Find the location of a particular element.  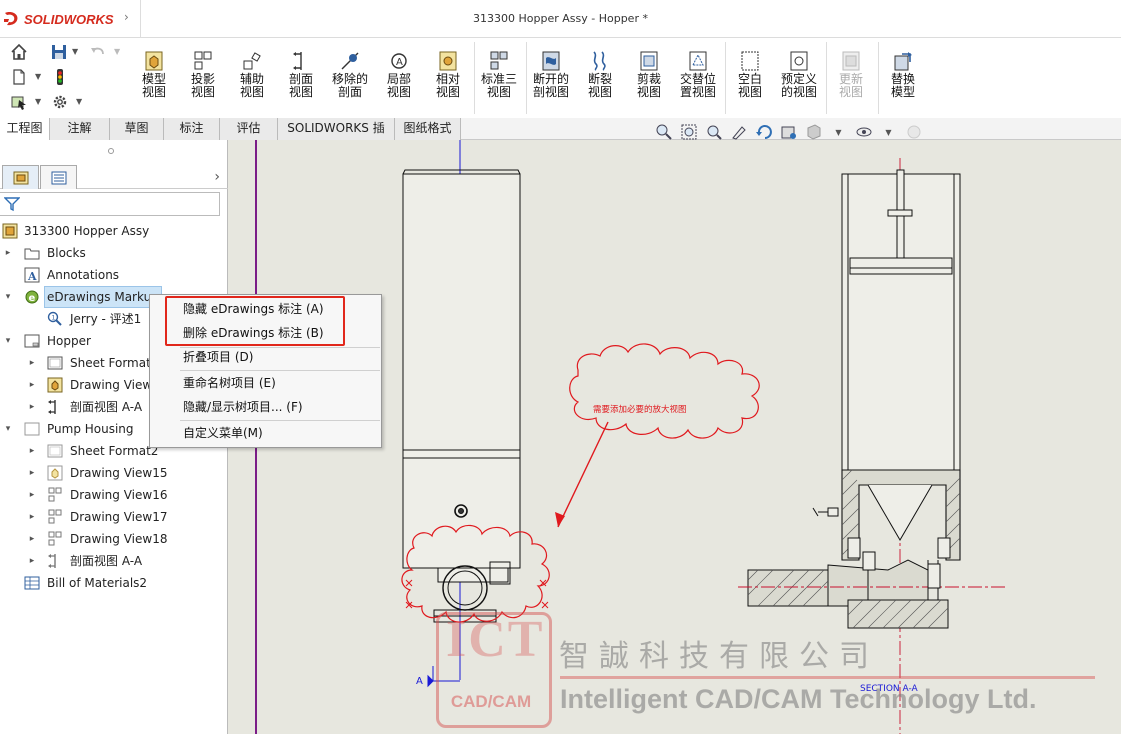

panel-tabs: › is located at coordinates (114, 177).